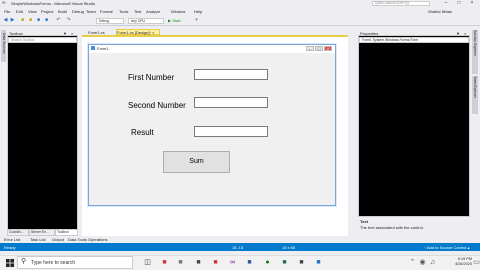  Describe the element at coordinates (22, 20) in the screenshot. I see `new-project-icon: ■` at that location.